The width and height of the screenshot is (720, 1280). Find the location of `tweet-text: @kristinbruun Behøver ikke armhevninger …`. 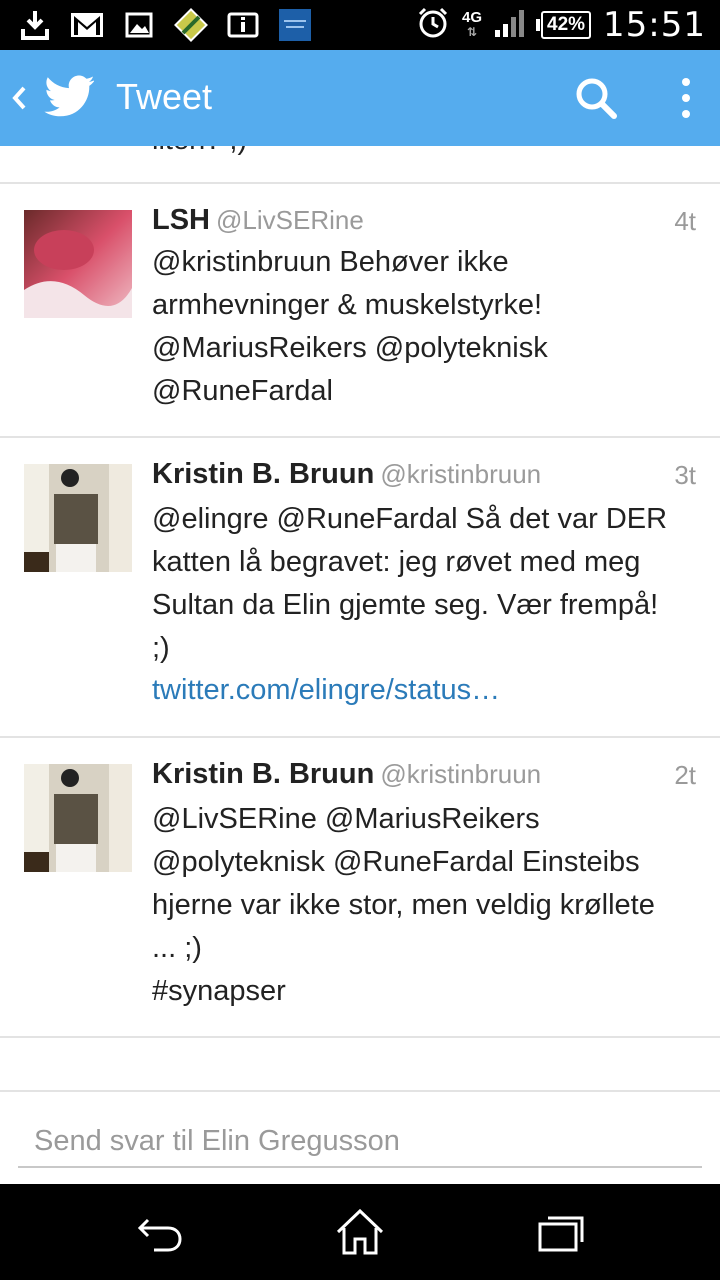

tweet-text: @kristinbruun Behøver ikke armhevninger … is located at coordinates (350, 326).